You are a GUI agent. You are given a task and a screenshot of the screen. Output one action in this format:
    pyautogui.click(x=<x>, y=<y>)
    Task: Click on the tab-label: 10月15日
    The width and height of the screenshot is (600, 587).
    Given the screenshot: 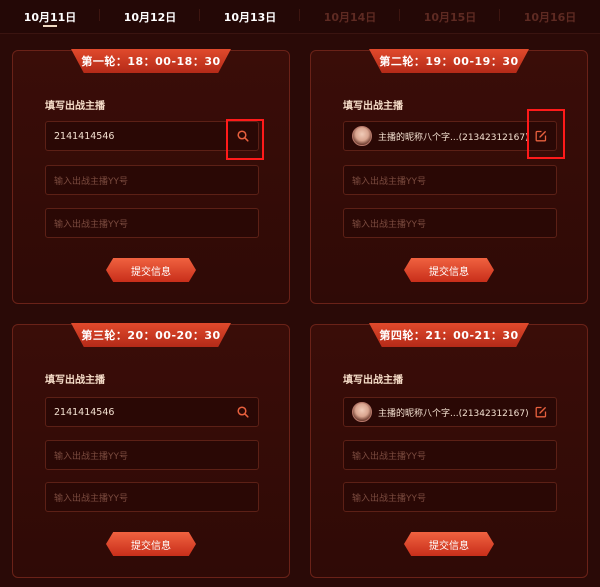 What is the action you would take?
    pyautogui.click(x=450, y=17)
    